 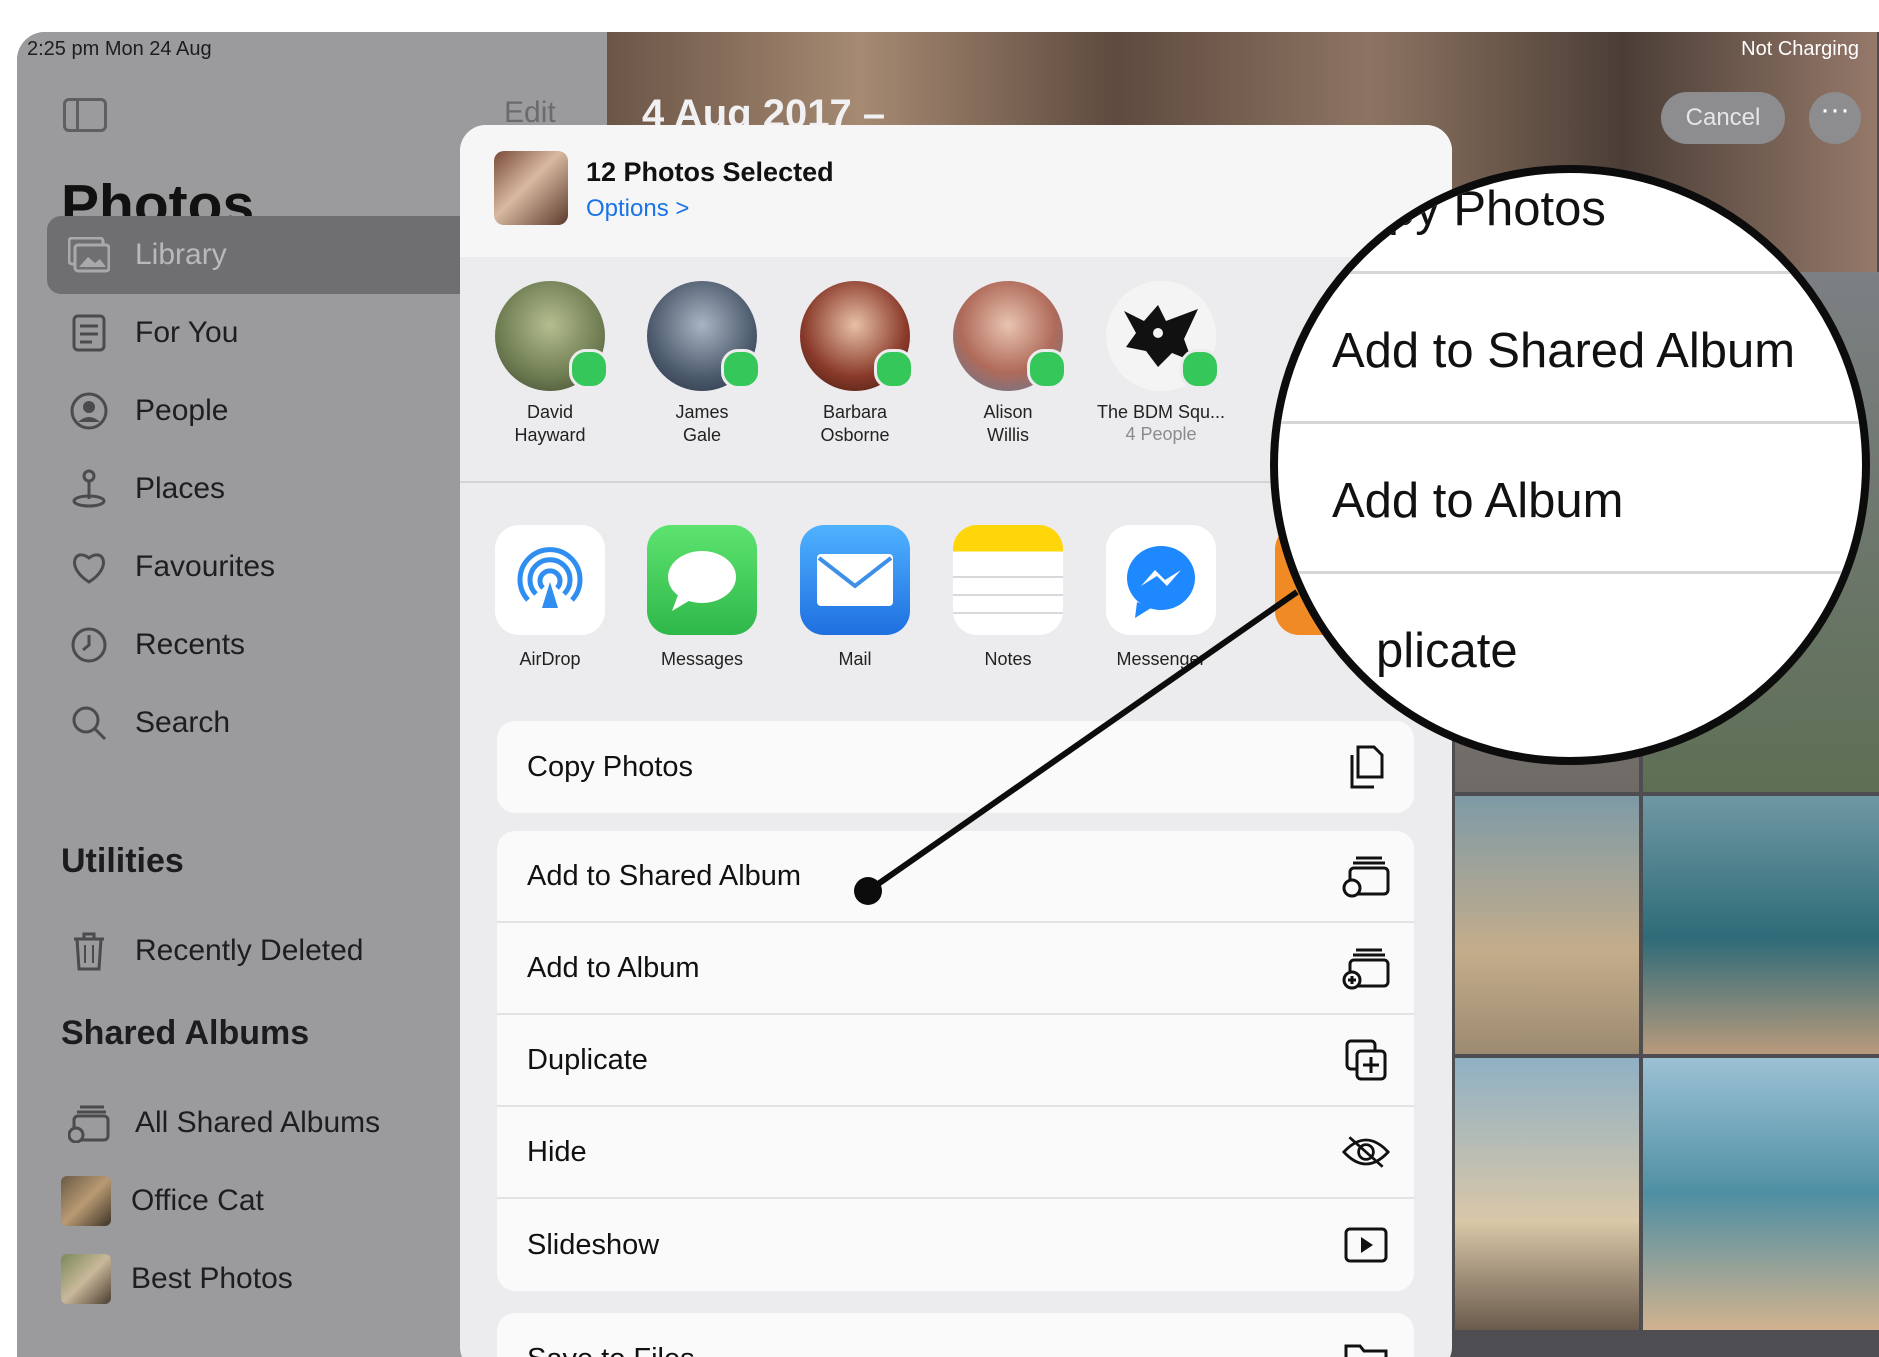 What do you see at coordinates (1478, 501) in the screenshot?
I see `magnified-label: Add to Album` at bounding box center [1478, 501].